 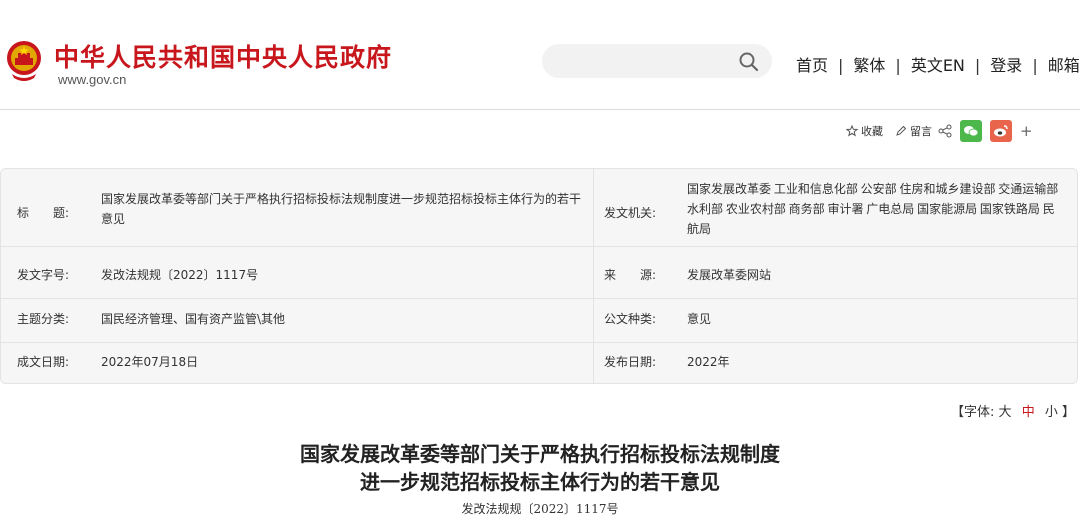 I want to click on search-icon, so click(x=749, y=62).